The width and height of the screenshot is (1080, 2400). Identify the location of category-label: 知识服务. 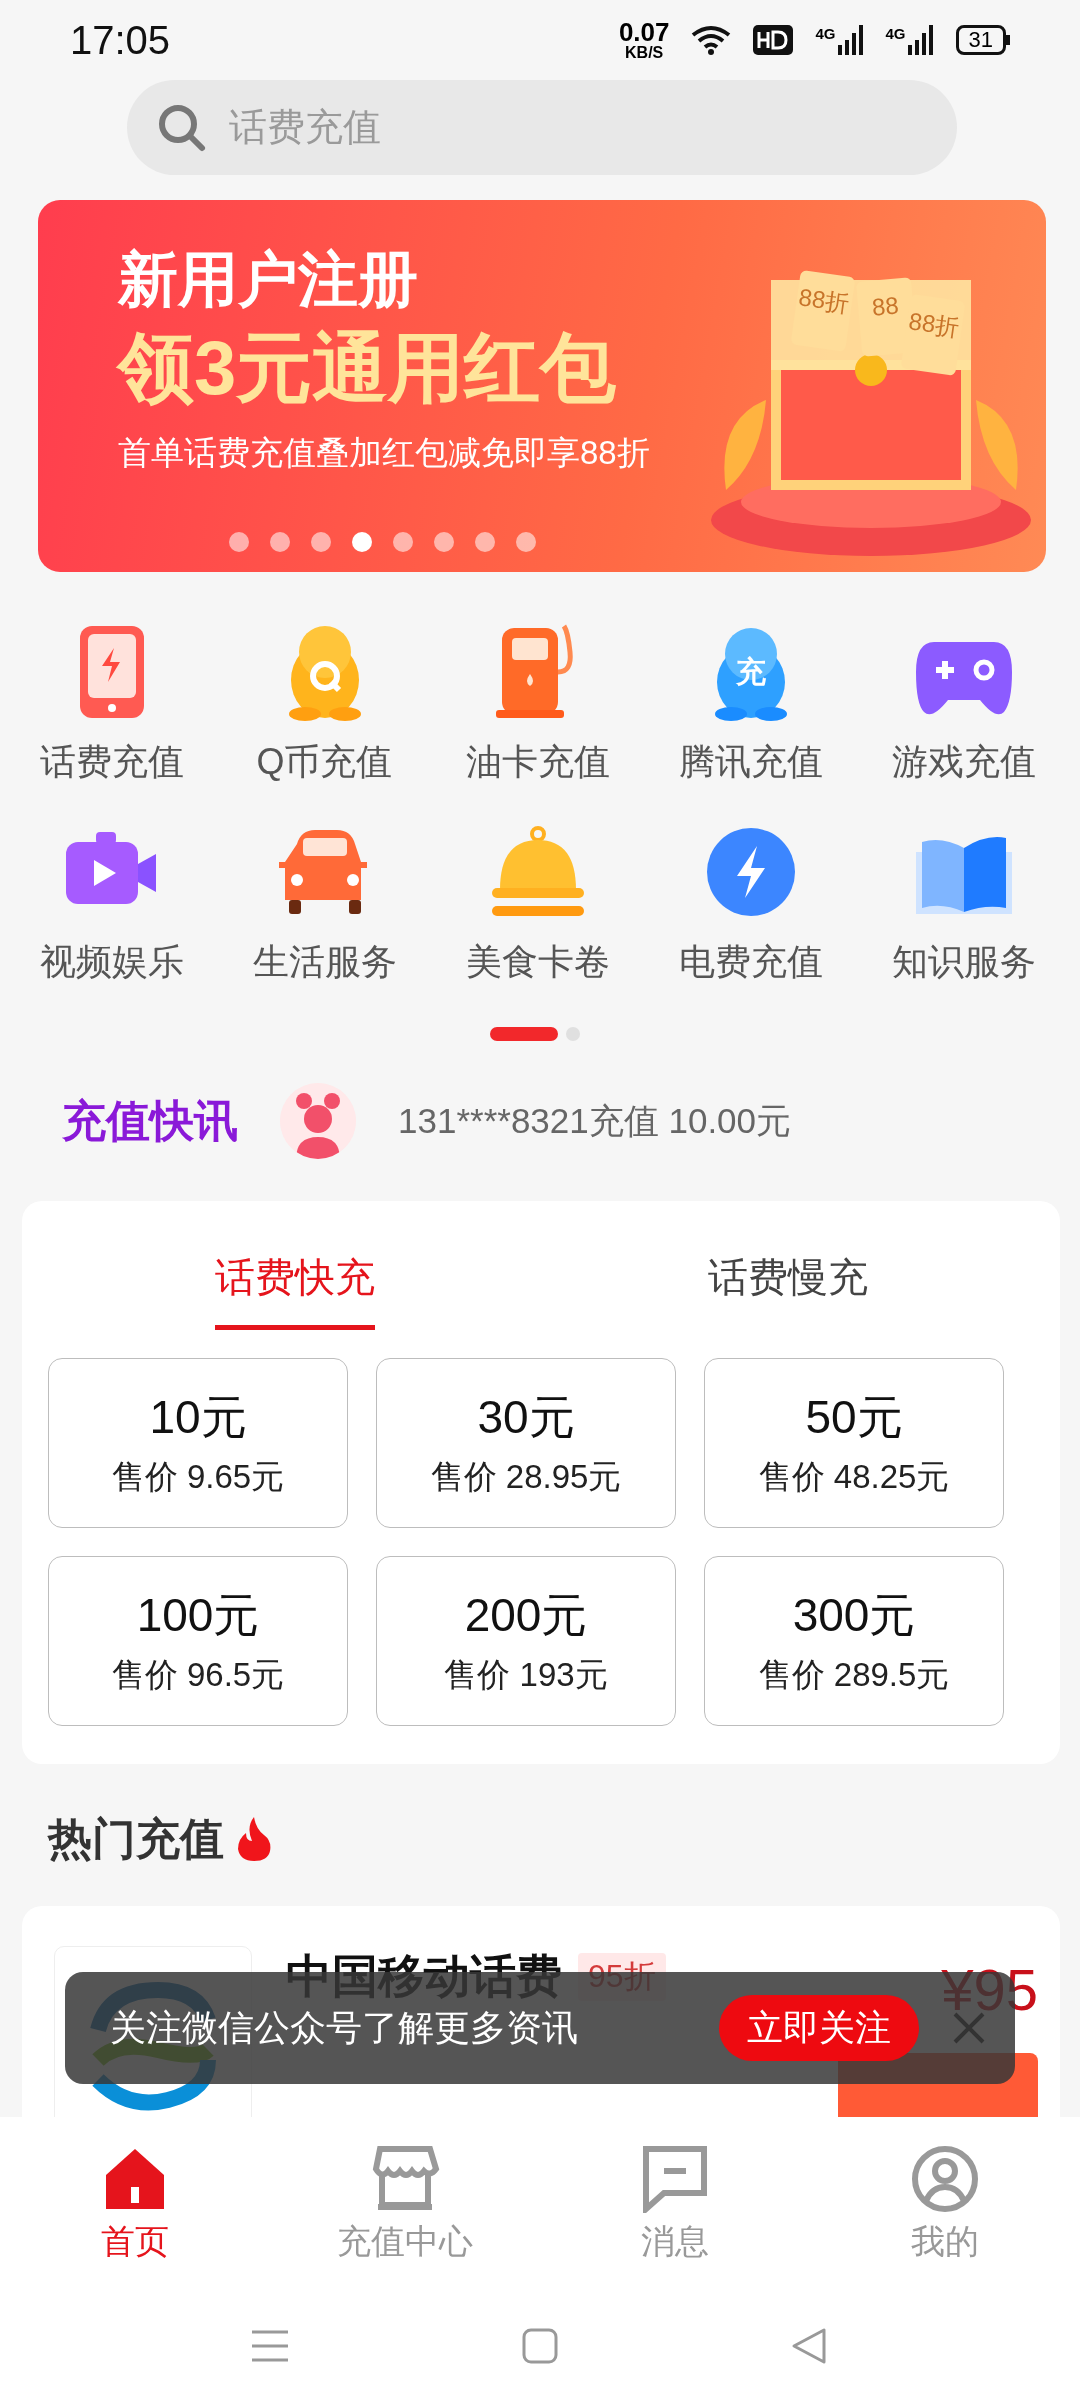
(963, 962).